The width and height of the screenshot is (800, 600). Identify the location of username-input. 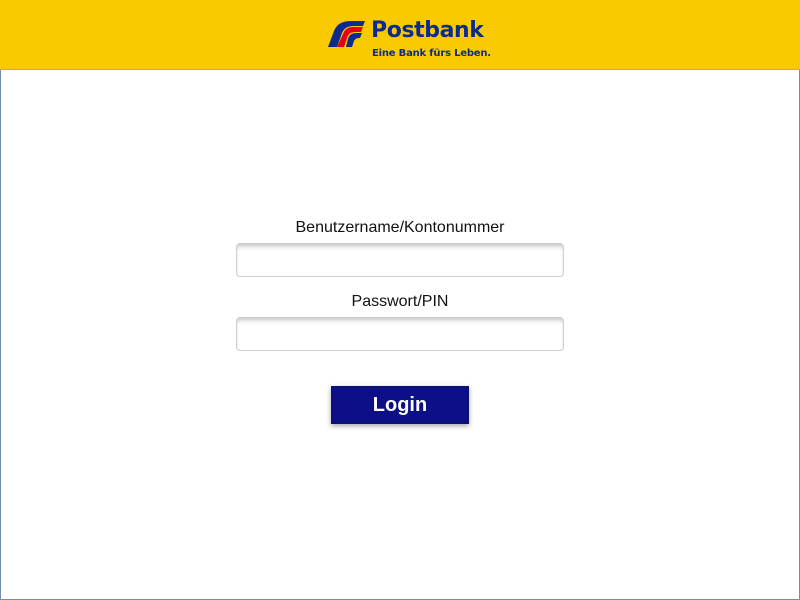
(400, 260).